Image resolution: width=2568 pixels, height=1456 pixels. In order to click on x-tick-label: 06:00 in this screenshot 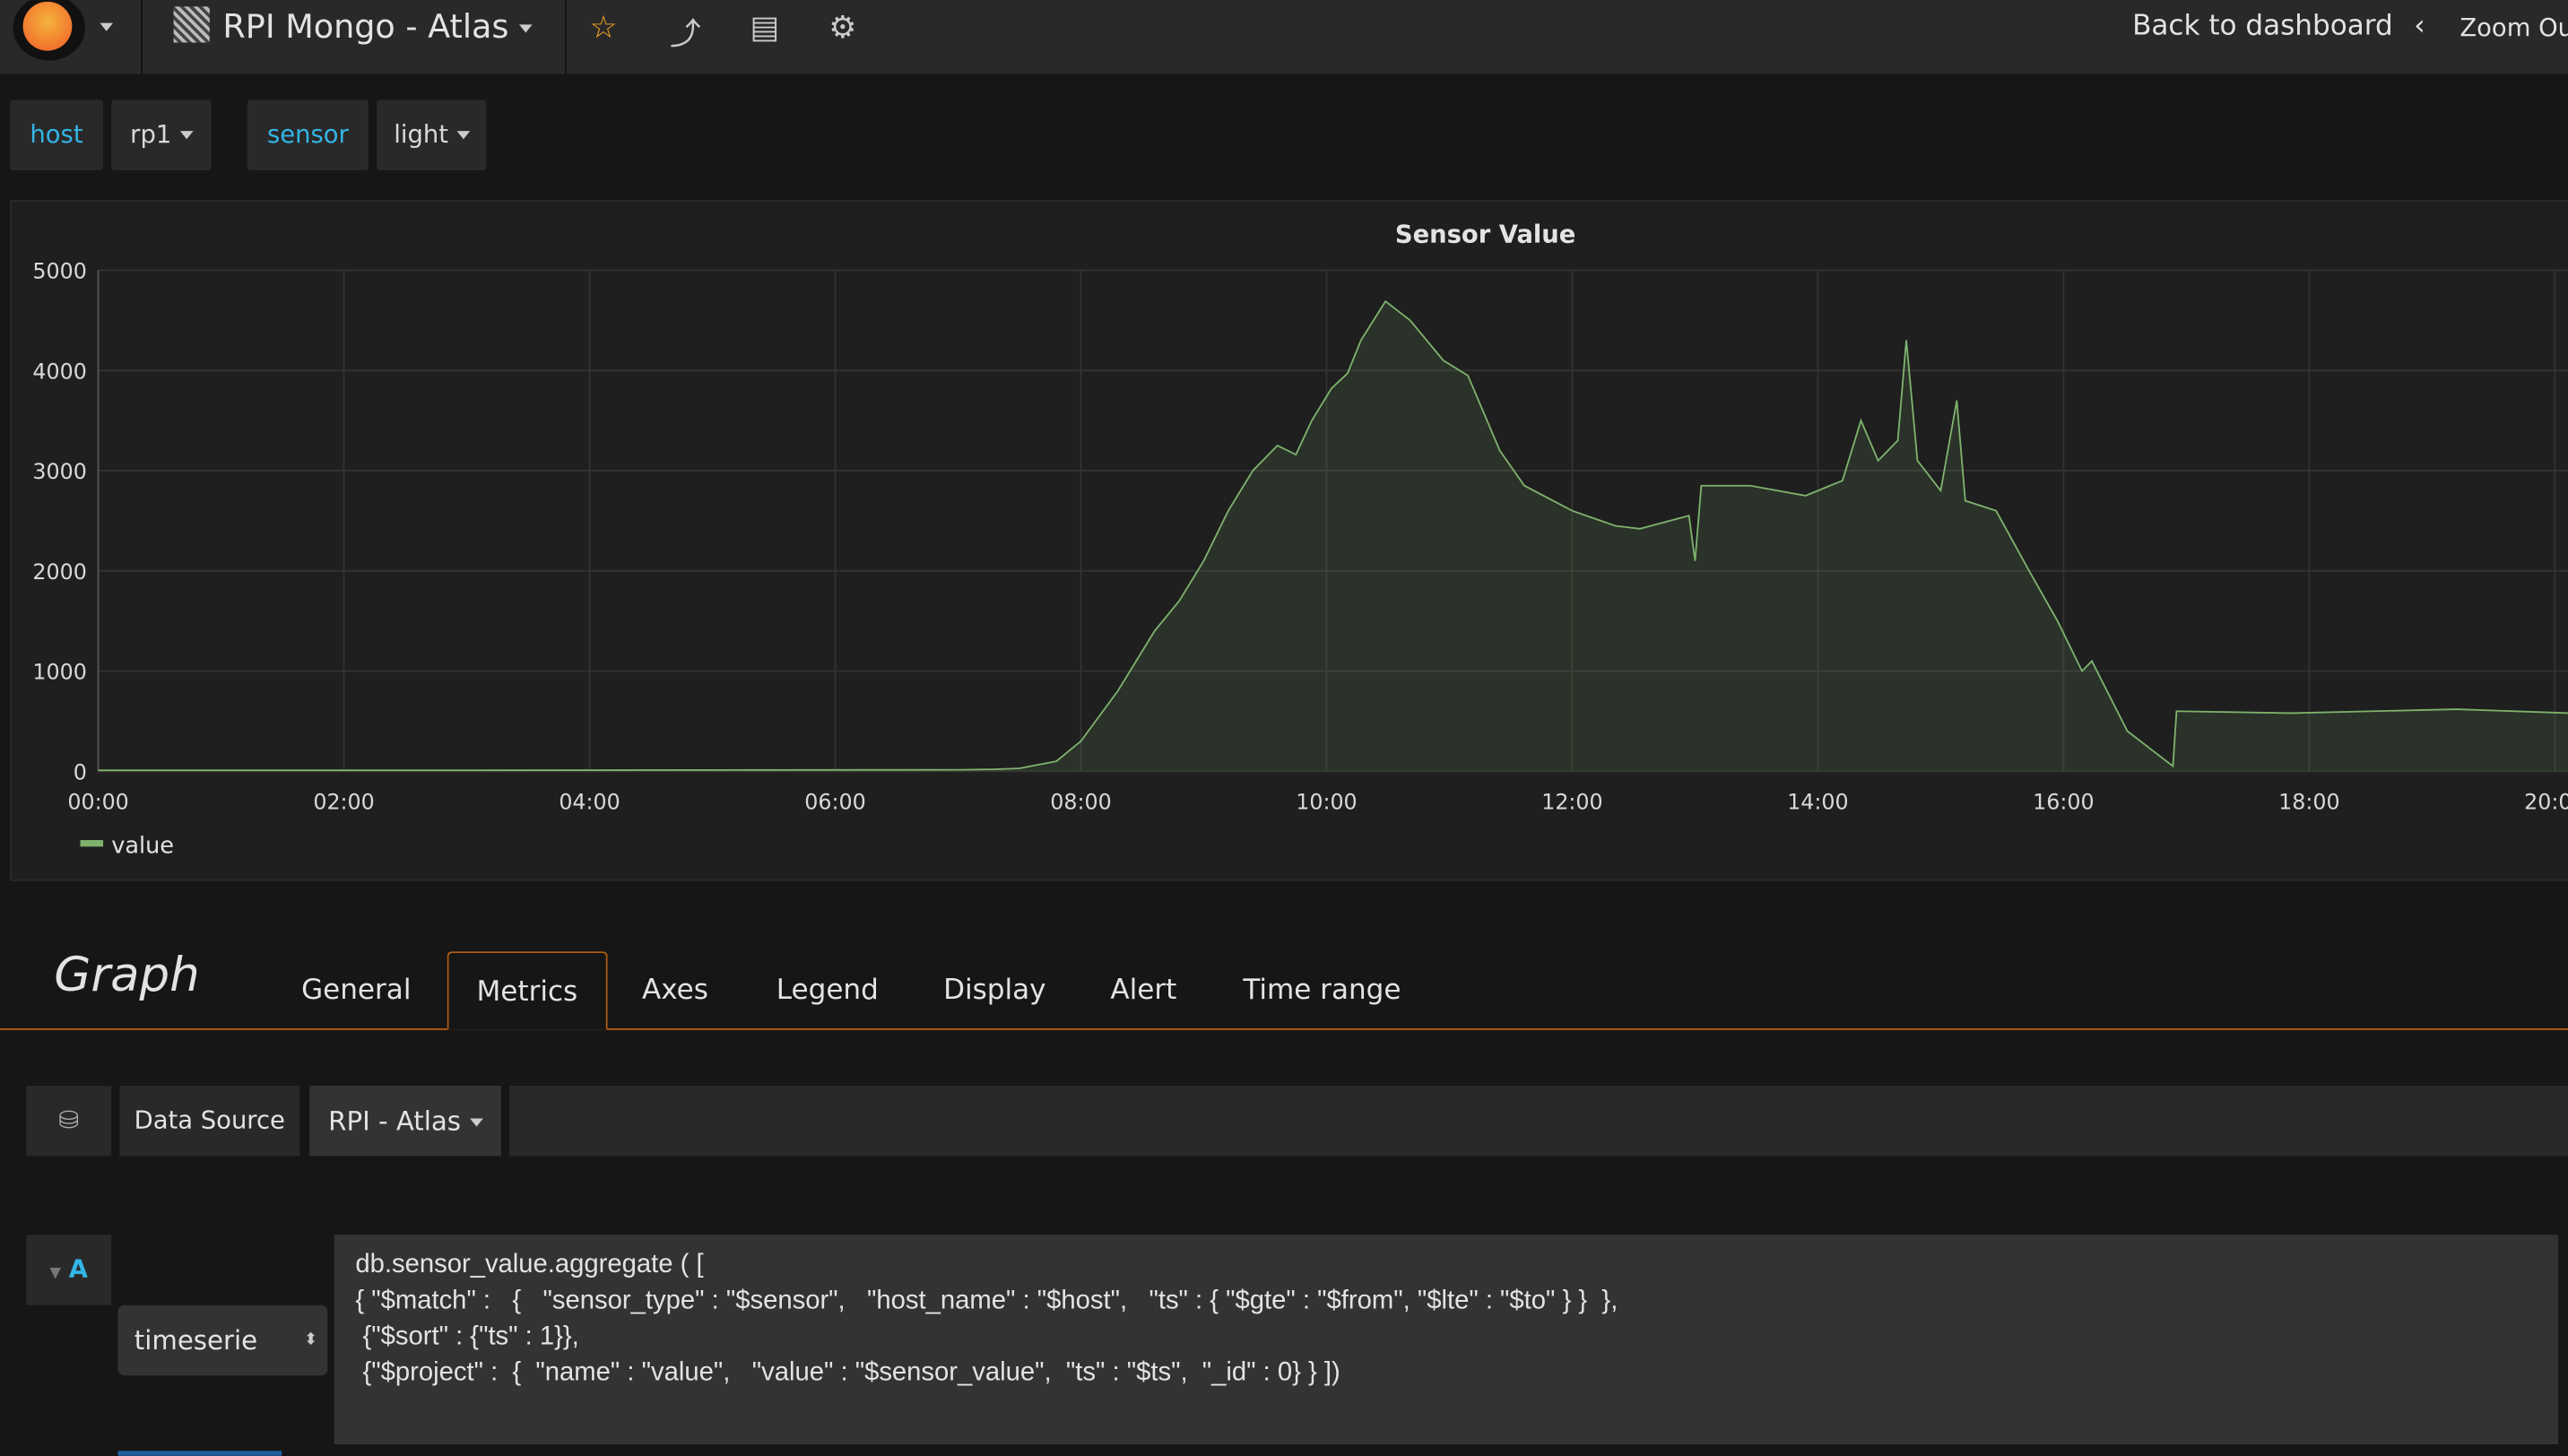, I will do `click(834, 802)`.